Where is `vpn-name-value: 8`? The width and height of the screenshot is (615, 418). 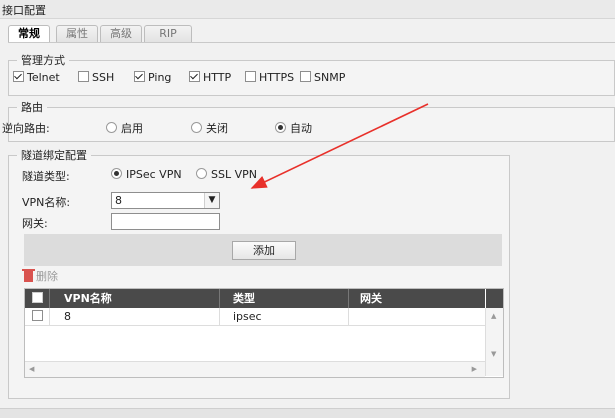
vpn-name-value: 8 is located at coordinates (118, 200).